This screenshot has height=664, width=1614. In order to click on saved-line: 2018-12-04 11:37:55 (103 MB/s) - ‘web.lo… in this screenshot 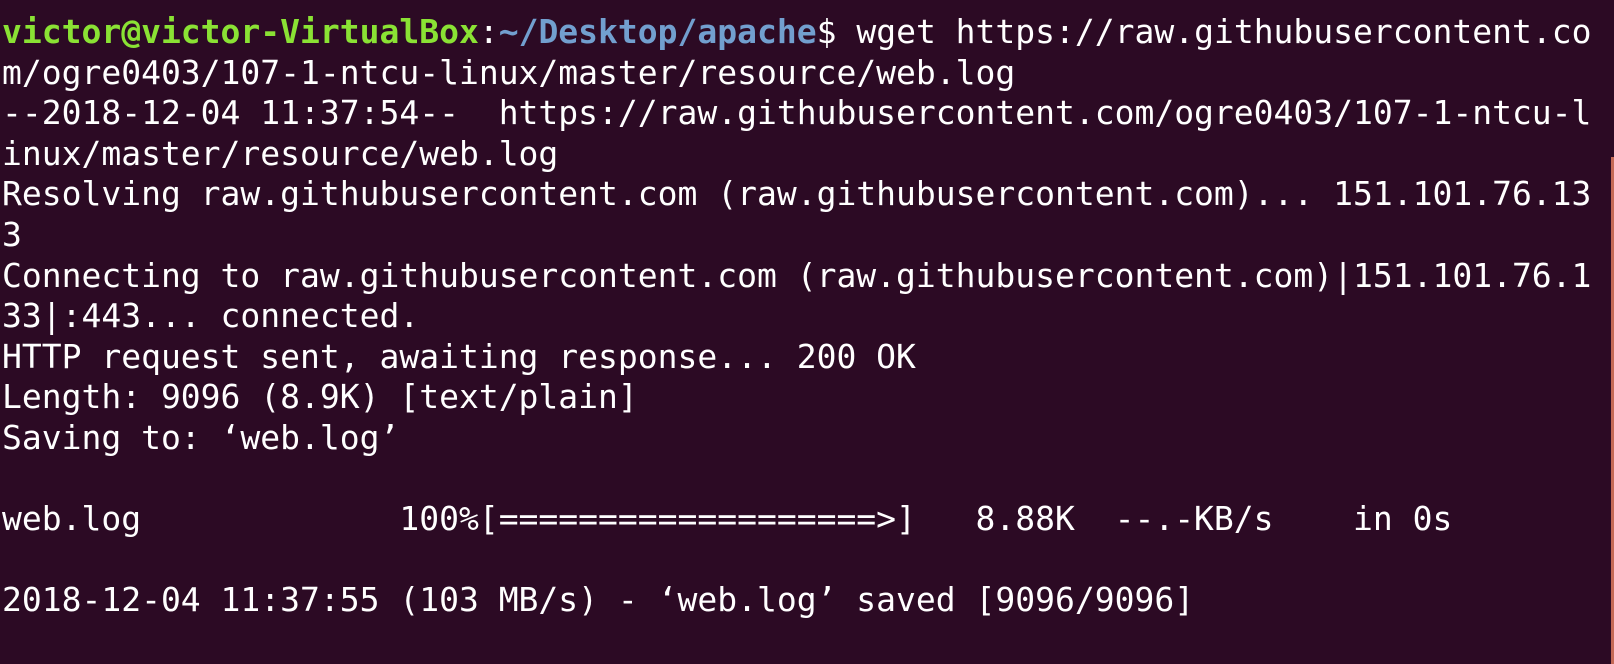, I will do `click(598, 600)`.